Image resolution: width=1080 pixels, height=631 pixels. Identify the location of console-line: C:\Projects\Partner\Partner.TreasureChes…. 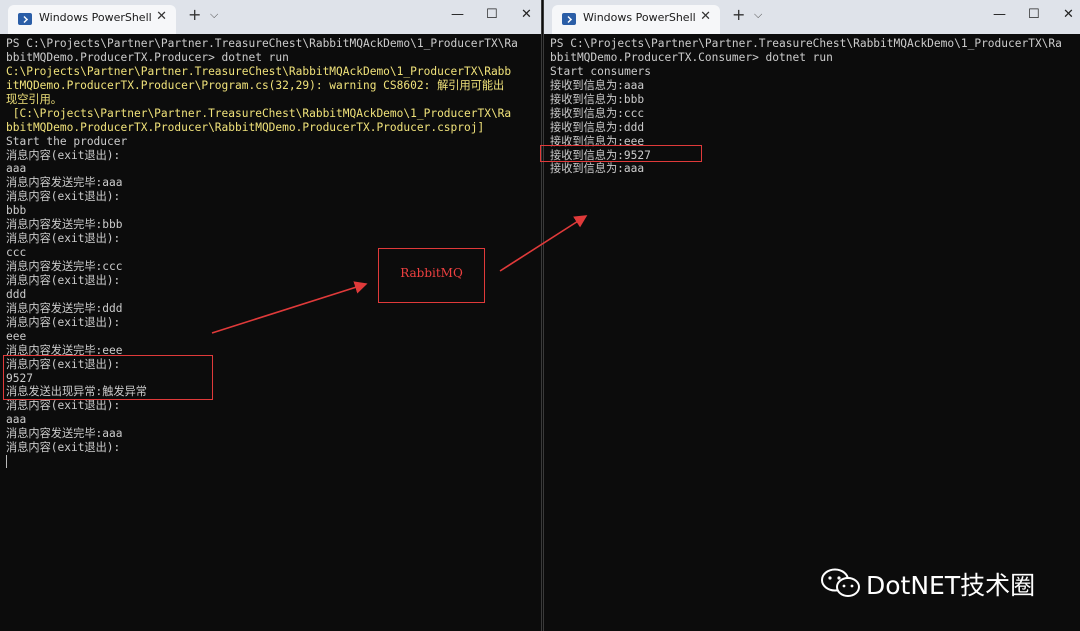
(259, 71).